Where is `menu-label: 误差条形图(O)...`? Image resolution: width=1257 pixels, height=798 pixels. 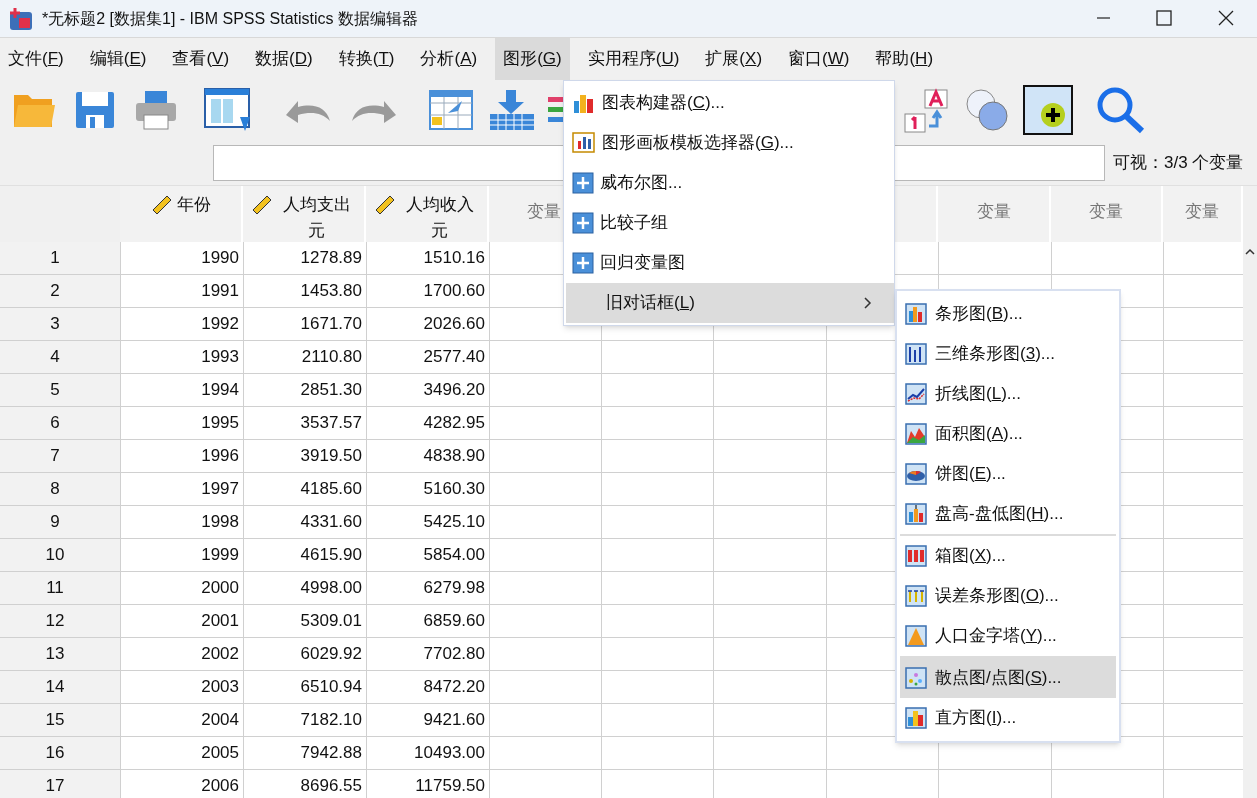
menu-label: 误差条形图(O)... is located at coordinates (997, 596).